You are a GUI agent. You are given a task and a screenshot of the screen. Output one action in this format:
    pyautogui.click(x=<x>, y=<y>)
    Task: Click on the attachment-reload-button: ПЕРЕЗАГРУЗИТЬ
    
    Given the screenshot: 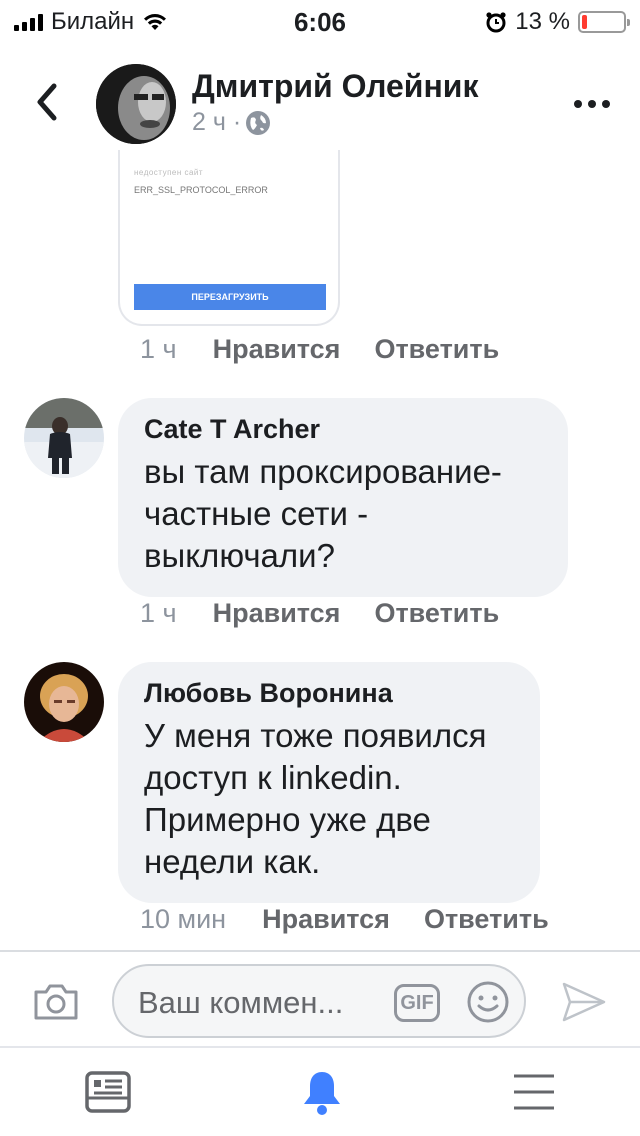 What is the action you would take?
    pyautogui.click(x=230, y=297)
    